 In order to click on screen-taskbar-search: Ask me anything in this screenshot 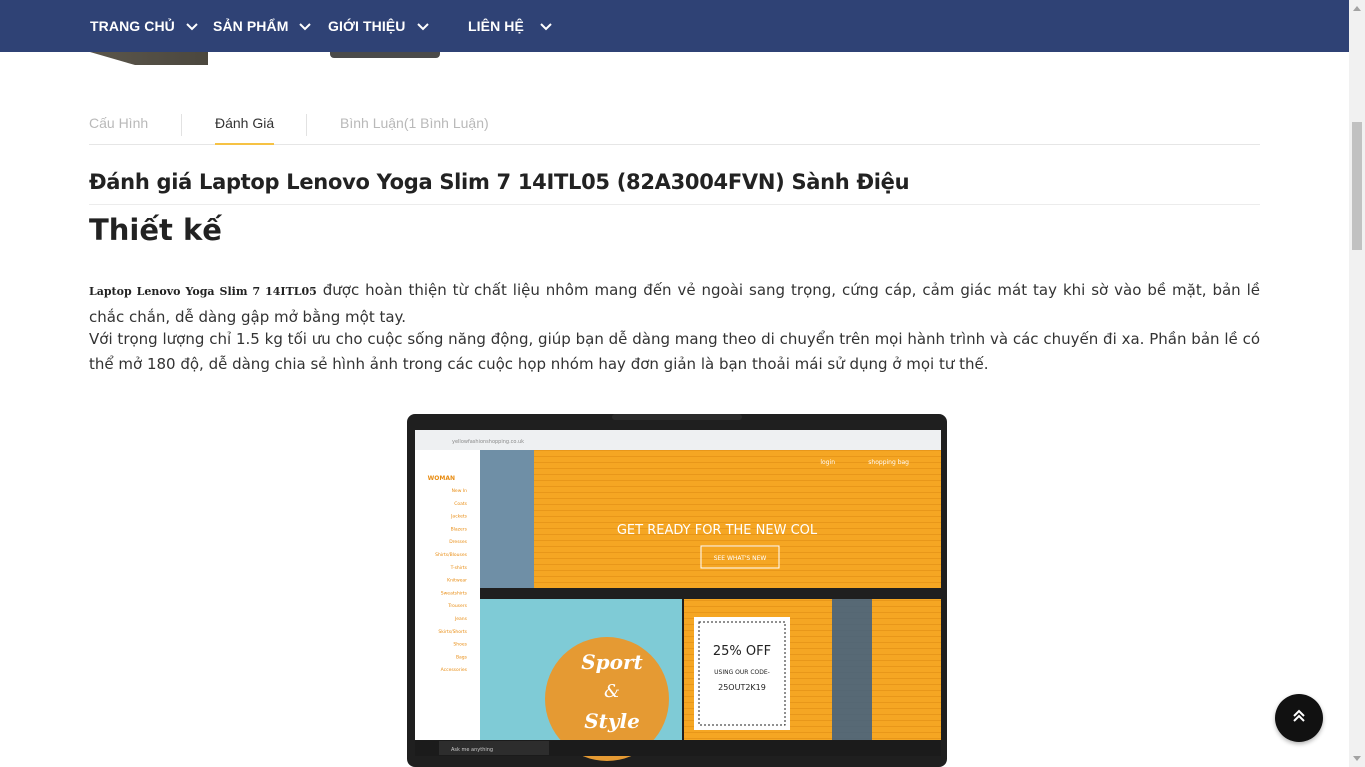, I will do `click(472, 750)`.